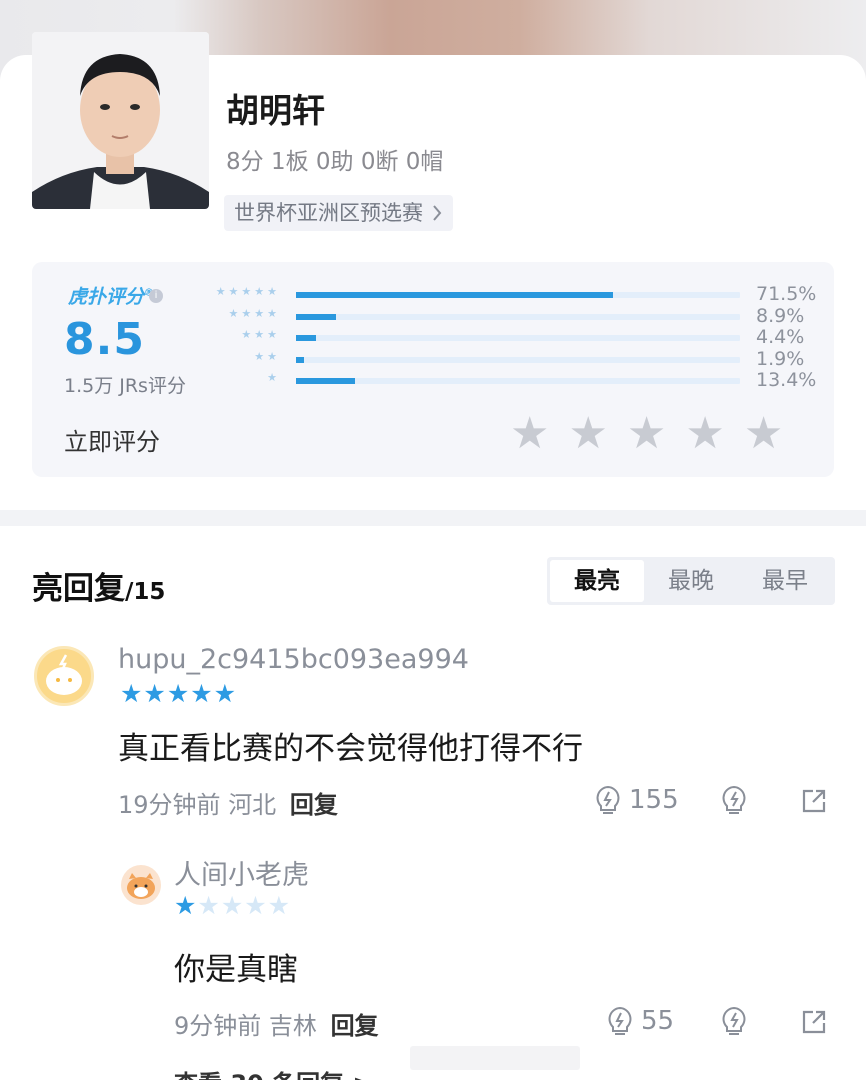 Image resolution: width=866 pixels, height=1080 pixels. Describe the element at coordinates (236, 970) in the screenshot. I see `comment-text: 你是真瞎` at that location.